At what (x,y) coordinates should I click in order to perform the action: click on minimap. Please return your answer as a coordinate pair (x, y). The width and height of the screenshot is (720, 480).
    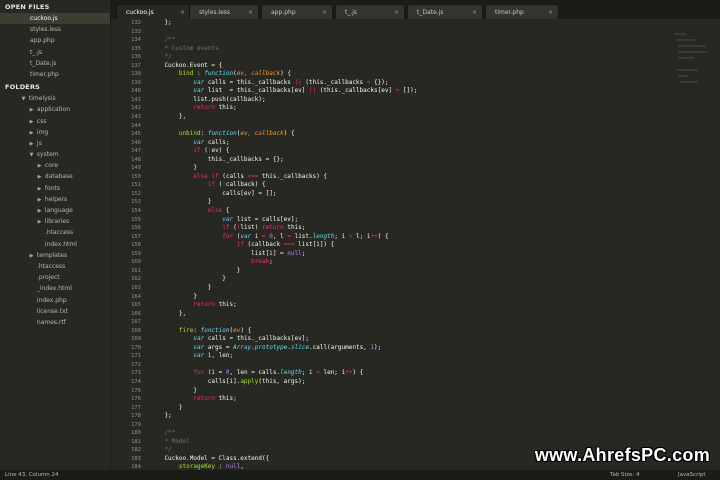
    Looking at the image, I should click on (694, 243).